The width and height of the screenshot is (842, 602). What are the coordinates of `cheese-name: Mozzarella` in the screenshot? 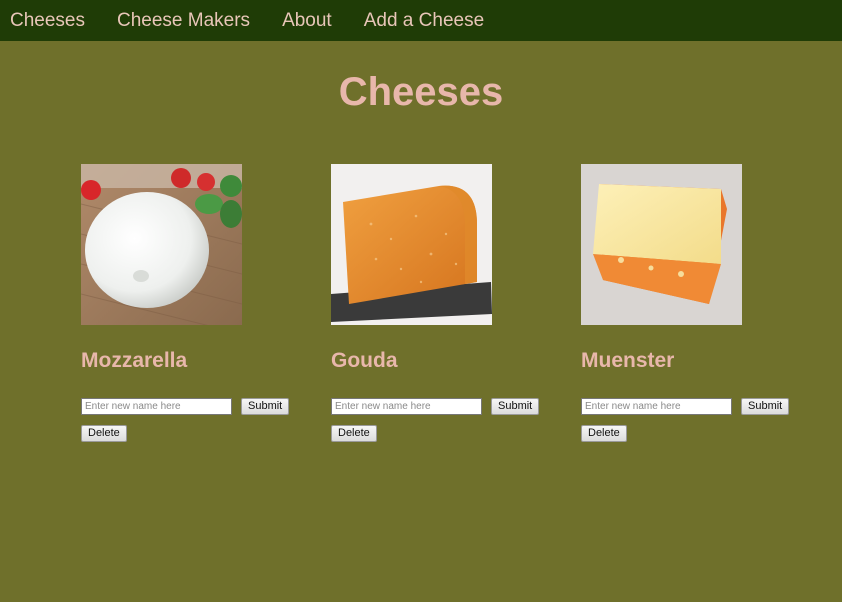 It's located at (134, 360).